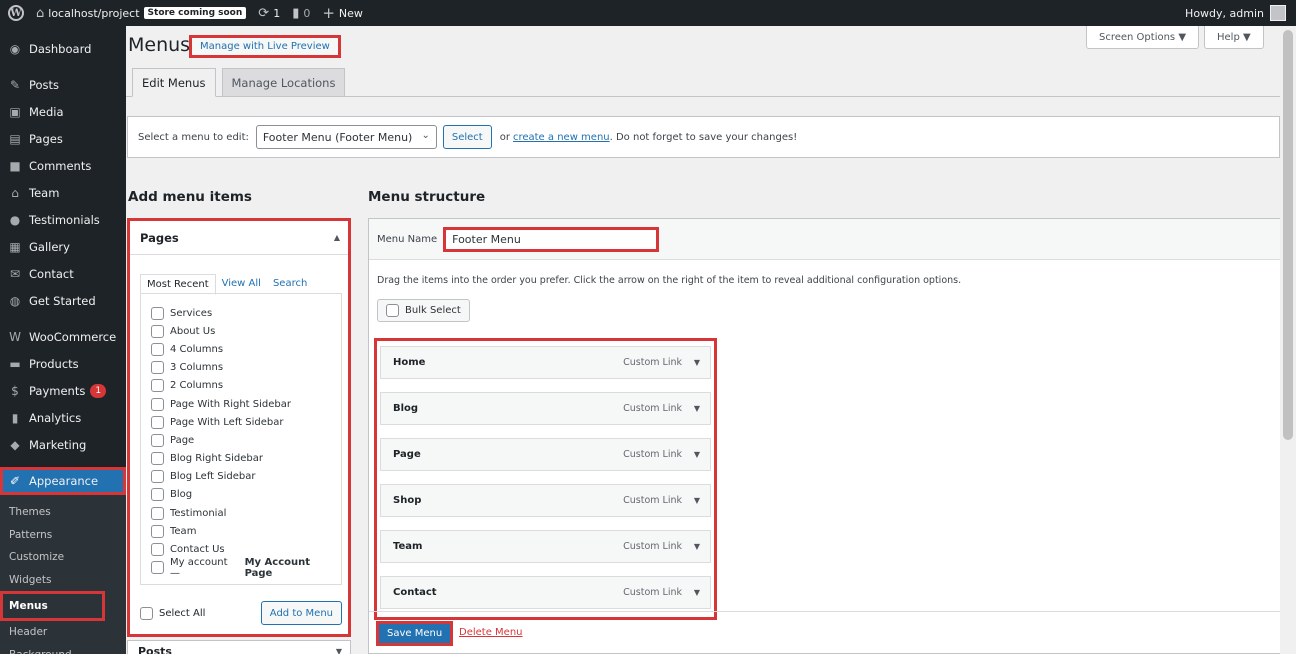 This screenshot has width=1296, height=654. What do you see at coordinates (301, 613) in the screenshot?
I see `add-to-menu-button: Add to Menu` at bounding box center [301, 613].